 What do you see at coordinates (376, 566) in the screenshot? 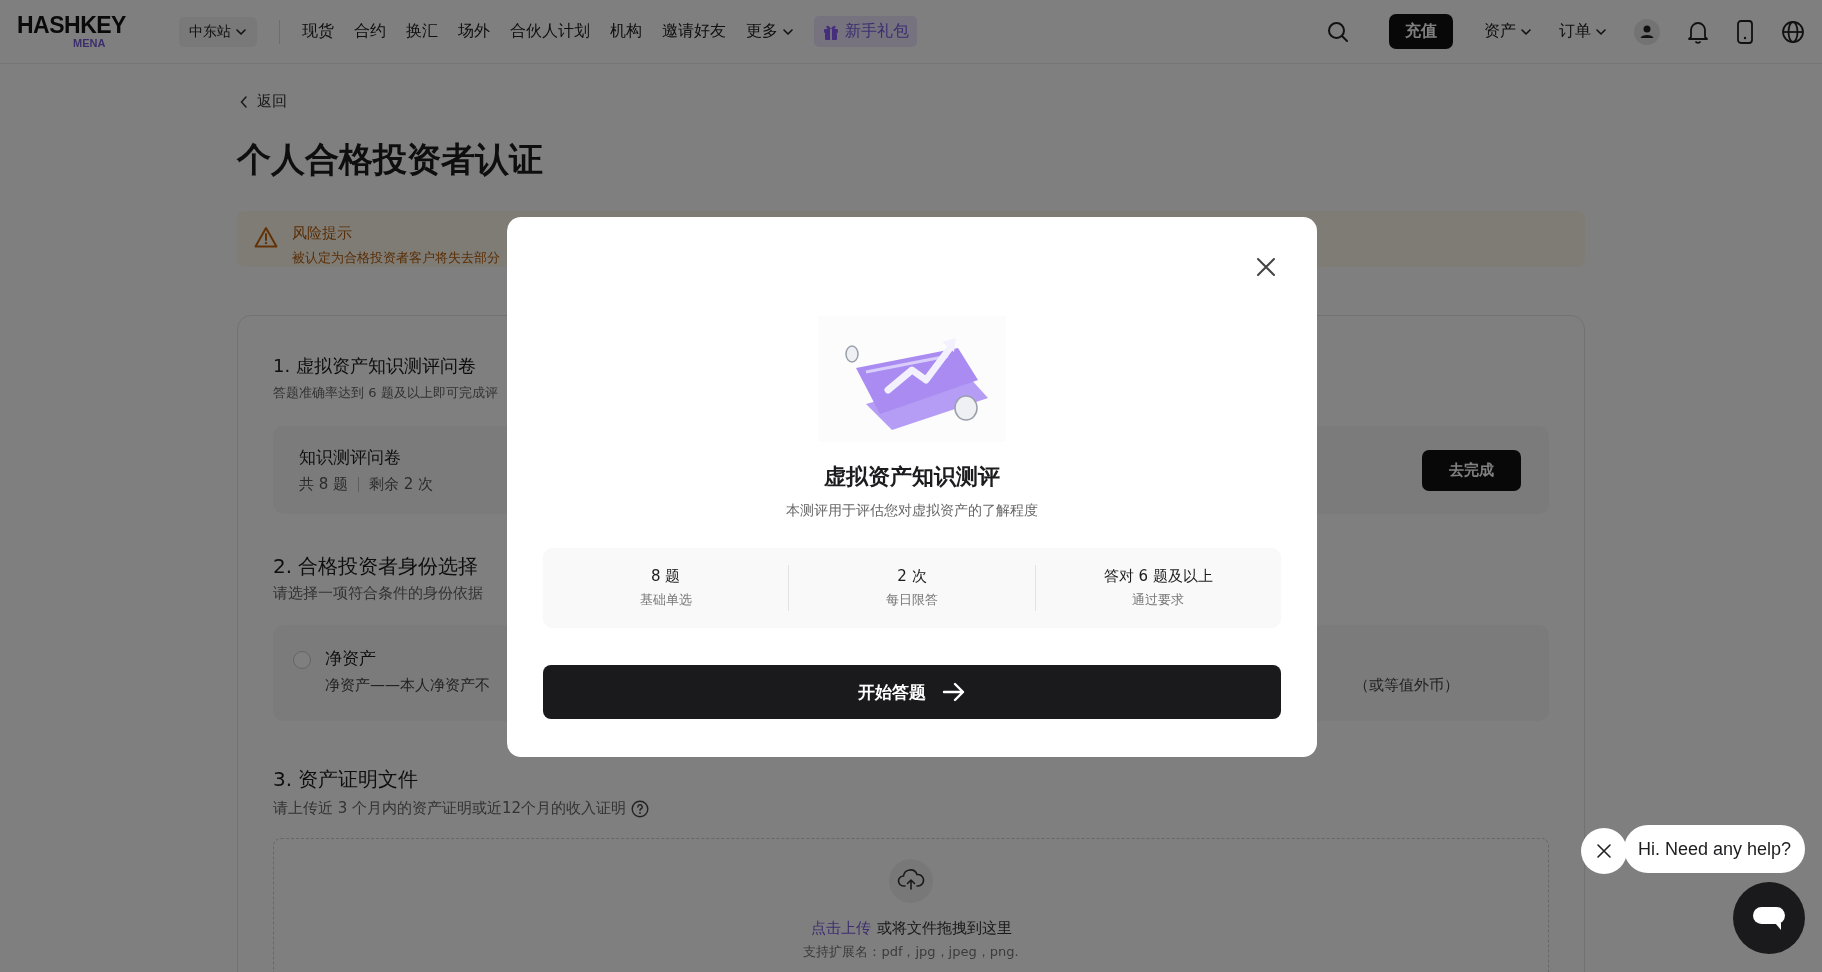
I see `section-heading: 2. 合格投资者身份选择` at bounding box center [376, 566].